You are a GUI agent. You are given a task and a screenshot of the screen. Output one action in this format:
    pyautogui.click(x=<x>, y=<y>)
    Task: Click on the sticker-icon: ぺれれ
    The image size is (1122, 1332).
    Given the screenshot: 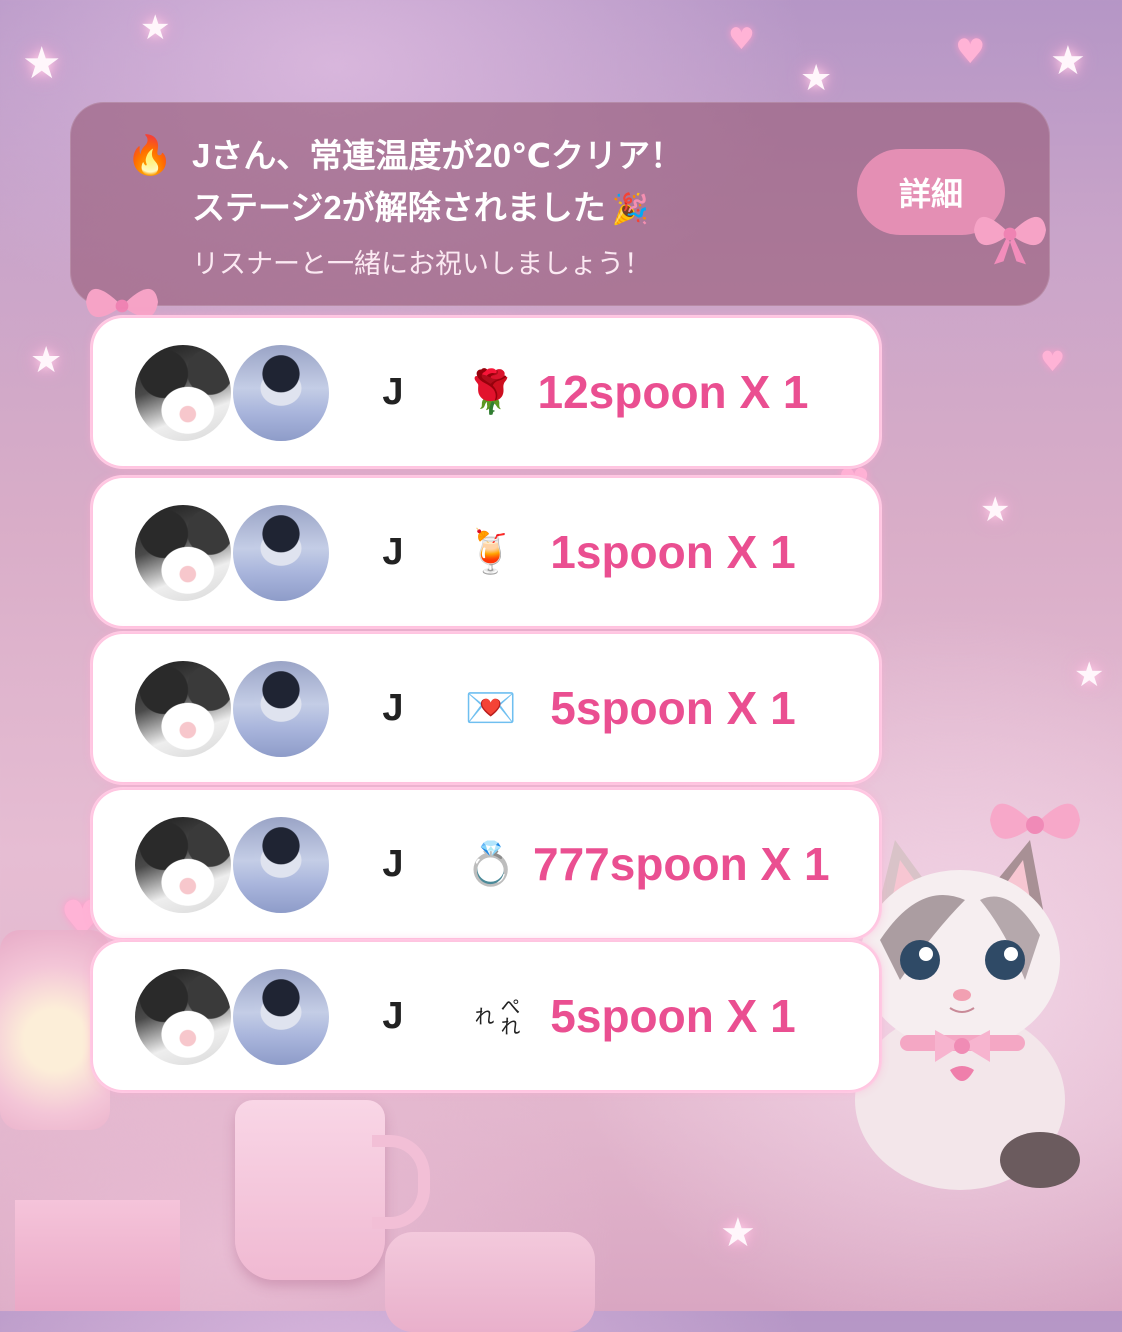 What is the action you would take?
    pyautogui.click(x=495, y=1016)
    